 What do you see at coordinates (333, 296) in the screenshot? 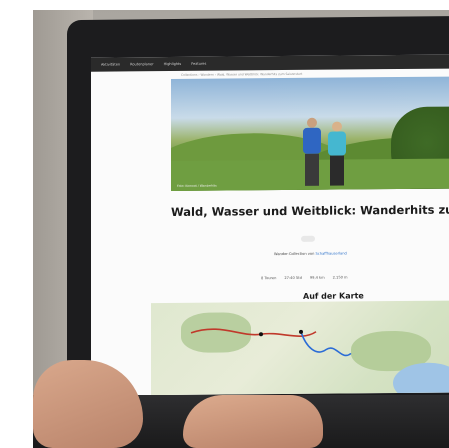
I see `map-section-title: Auf der Karte` at bounding box center [333, 296].